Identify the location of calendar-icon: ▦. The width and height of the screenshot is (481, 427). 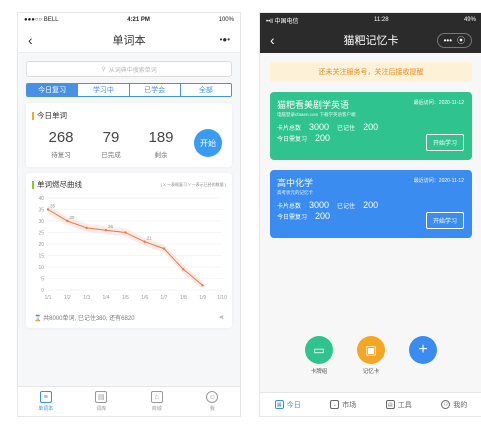
(279, 404).